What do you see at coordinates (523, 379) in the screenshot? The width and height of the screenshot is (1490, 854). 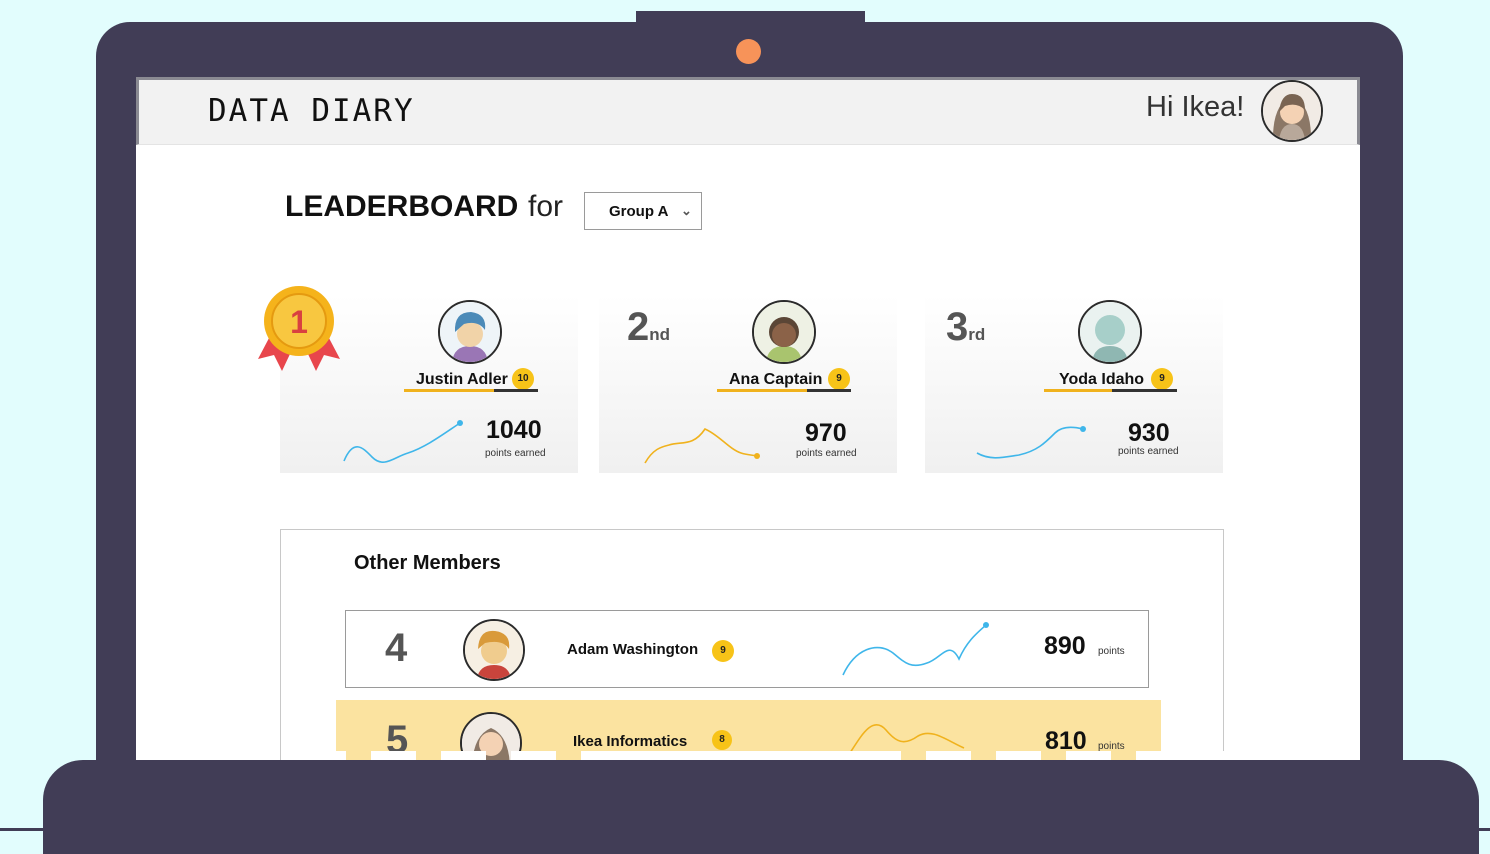 I see `level-badge: 10` at bounding box center [523, 379].